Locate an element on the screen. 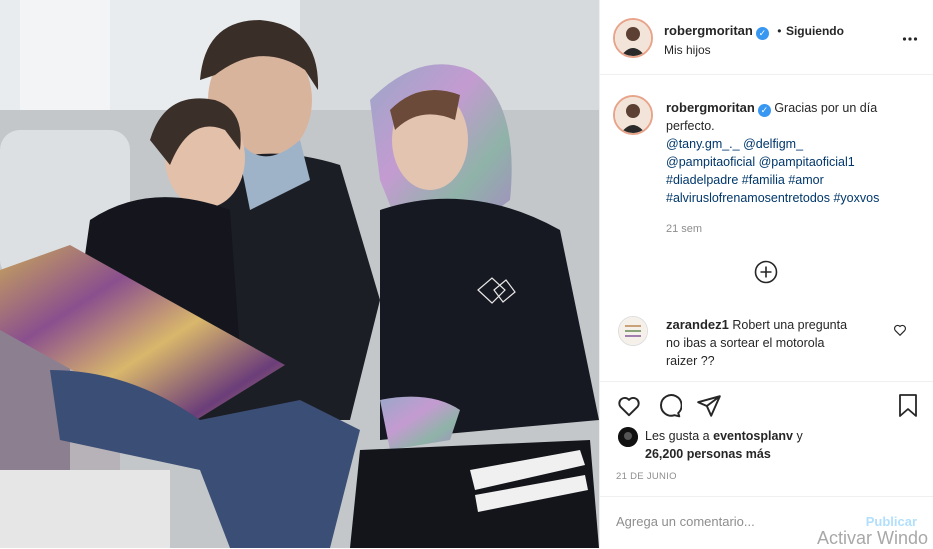  caption-username: robergmoritan is located at coordinates (710, 107).